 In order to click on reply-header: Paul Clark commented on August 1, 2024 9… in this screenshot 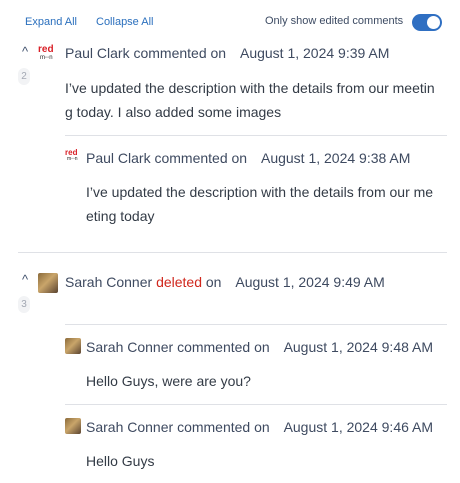, I will do `click(248, 158)`.